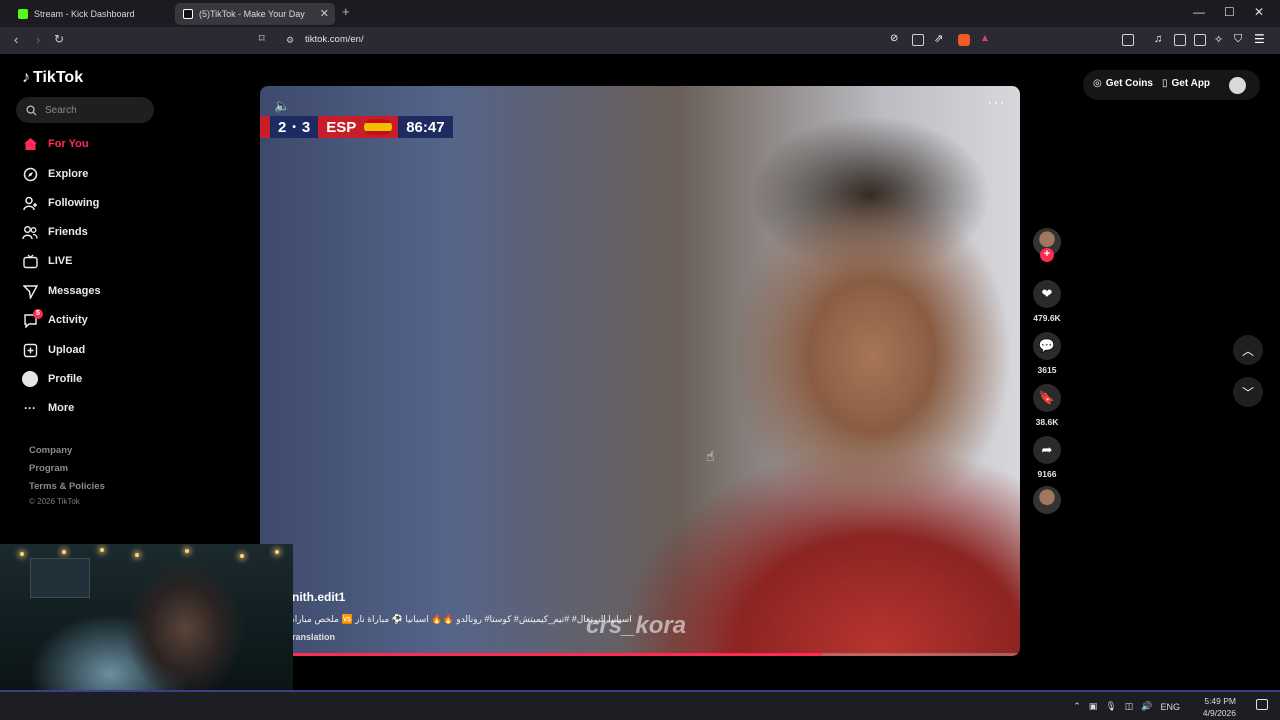 This screenshot has width=1280, height=720. Describe the element at coordinates (1240, 39) in the screenshot. I see `vpn-icon: ⛉` at that location.